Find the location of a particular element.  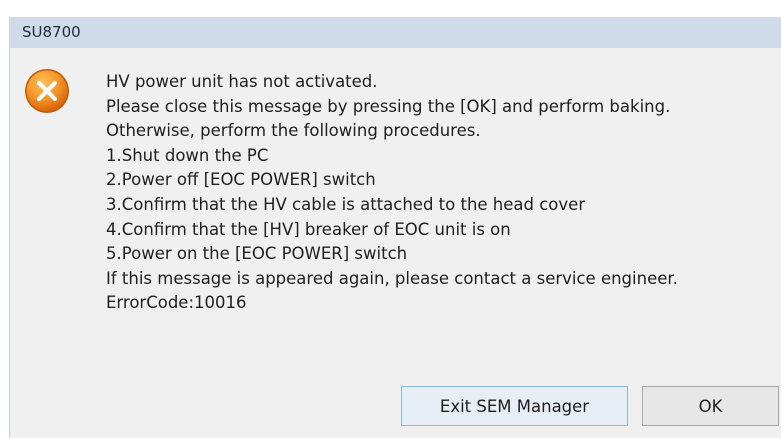

window-title: SU8700 is located at coordinates (51, 32).